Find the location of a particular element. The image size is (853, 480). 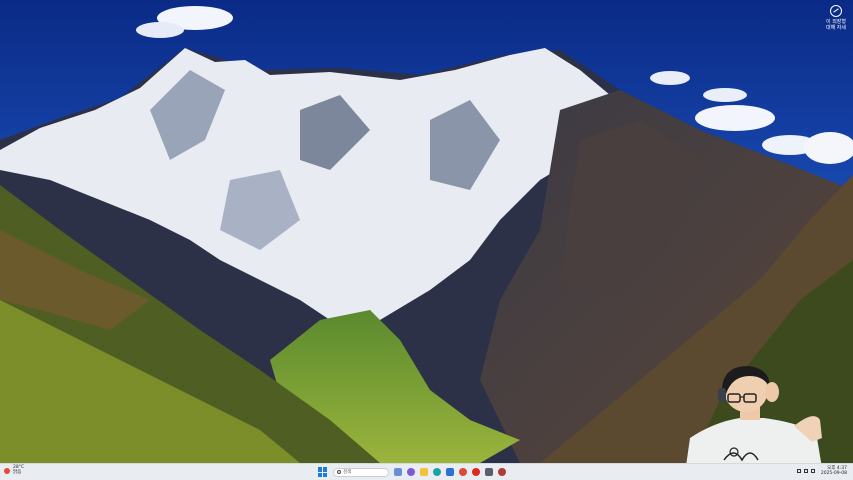

edge-icon is located at coordinates (437, 472).